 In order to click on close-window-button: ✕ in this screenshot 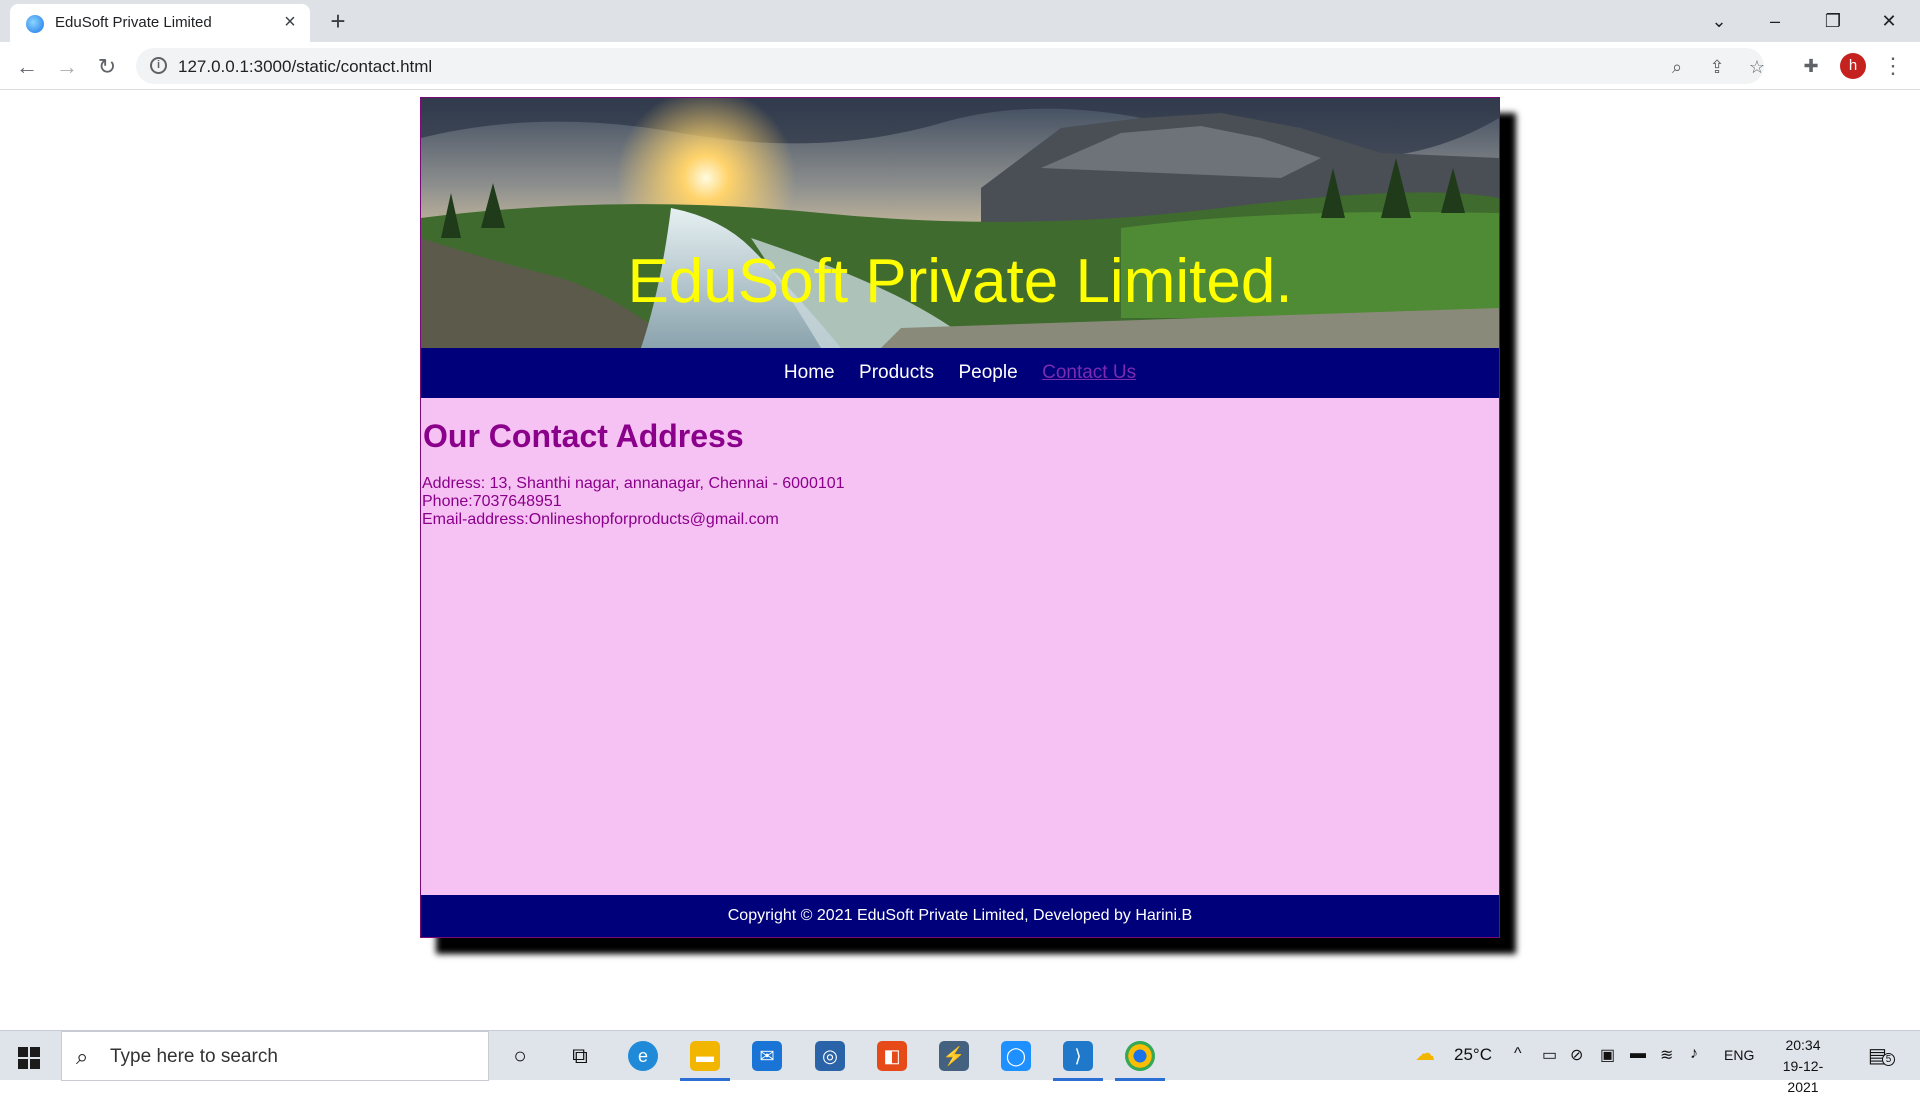, I will do `click(1889, 21)`.